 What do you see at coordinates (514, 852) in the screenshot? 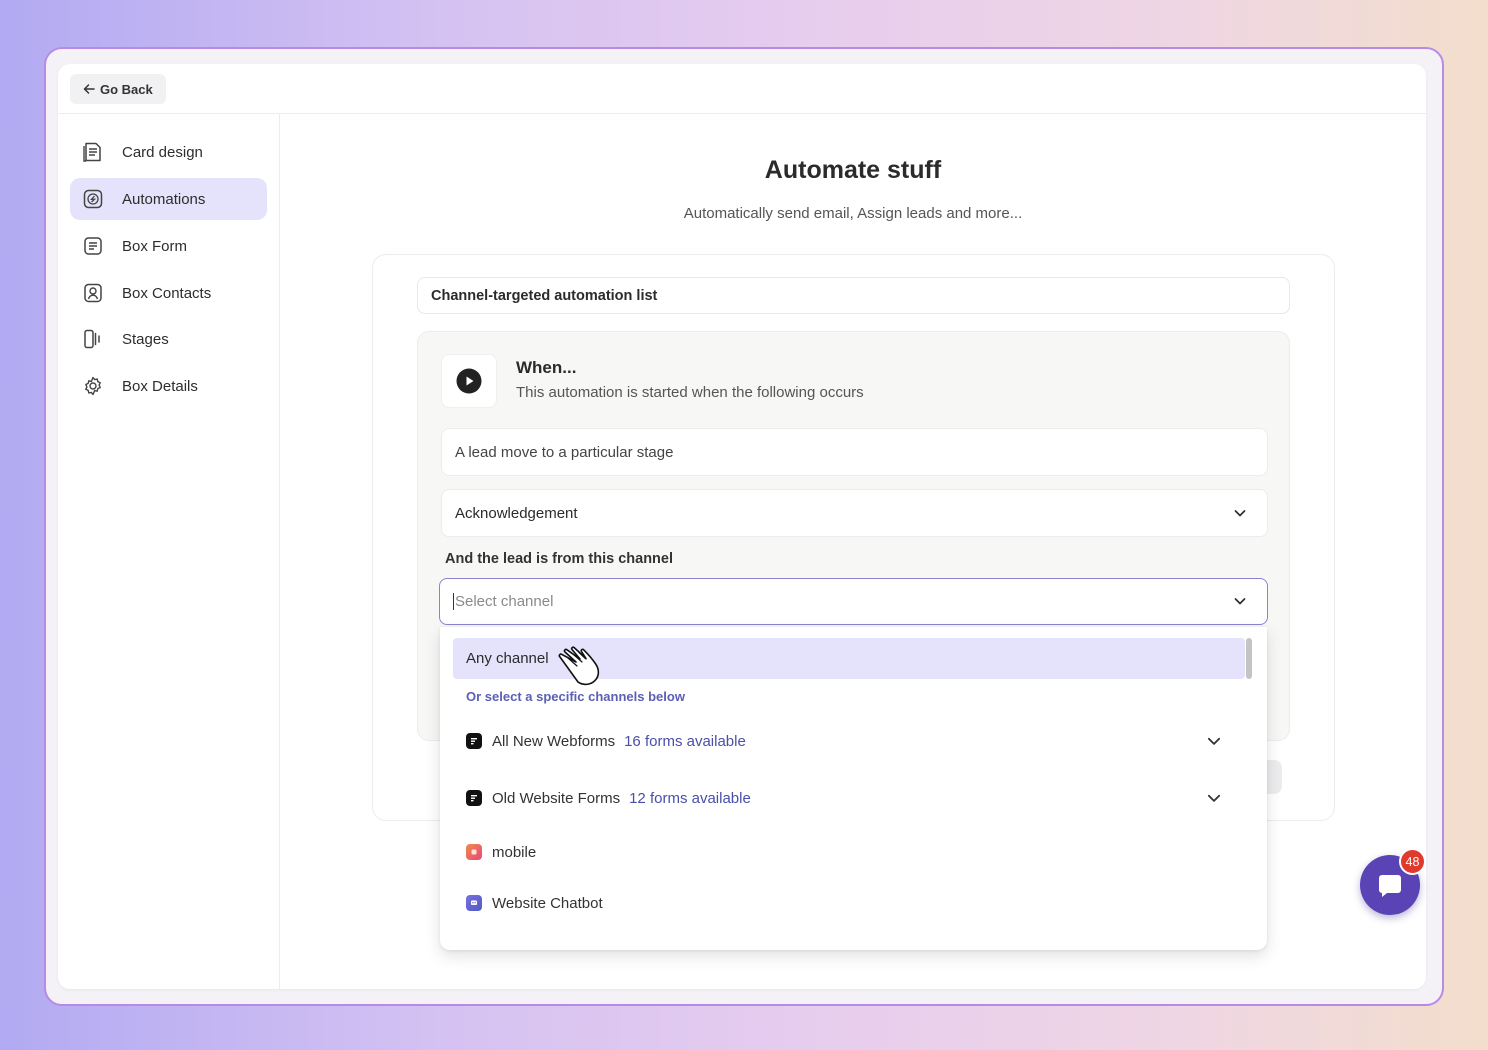
I see `option-label: mobile` at bounding box center [514, 852].